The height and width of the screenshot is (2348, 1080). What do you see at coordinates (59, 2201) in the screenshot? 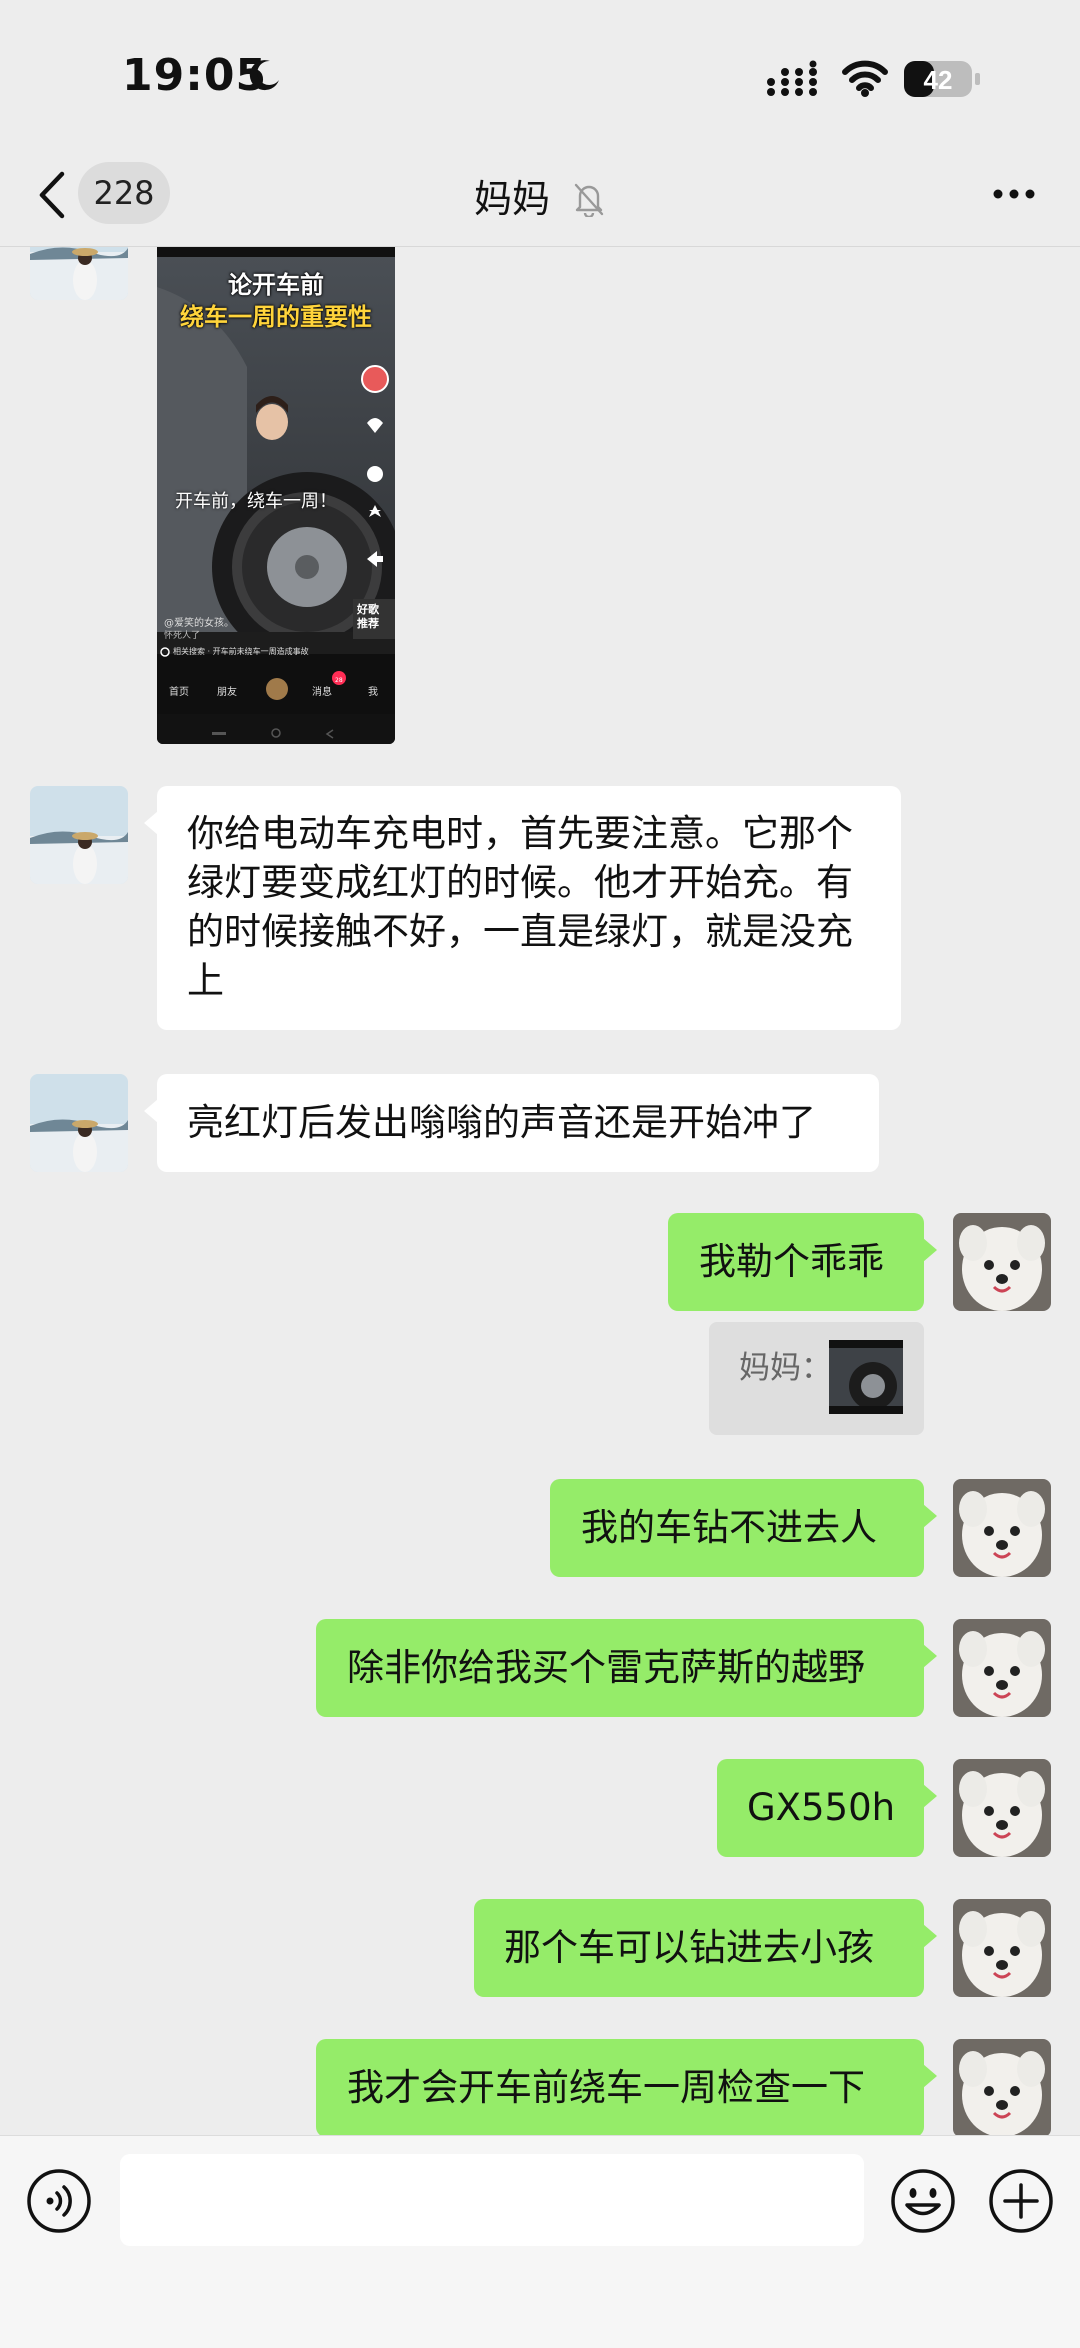
I see `voice-icon` at bounding box center [59, 2201].